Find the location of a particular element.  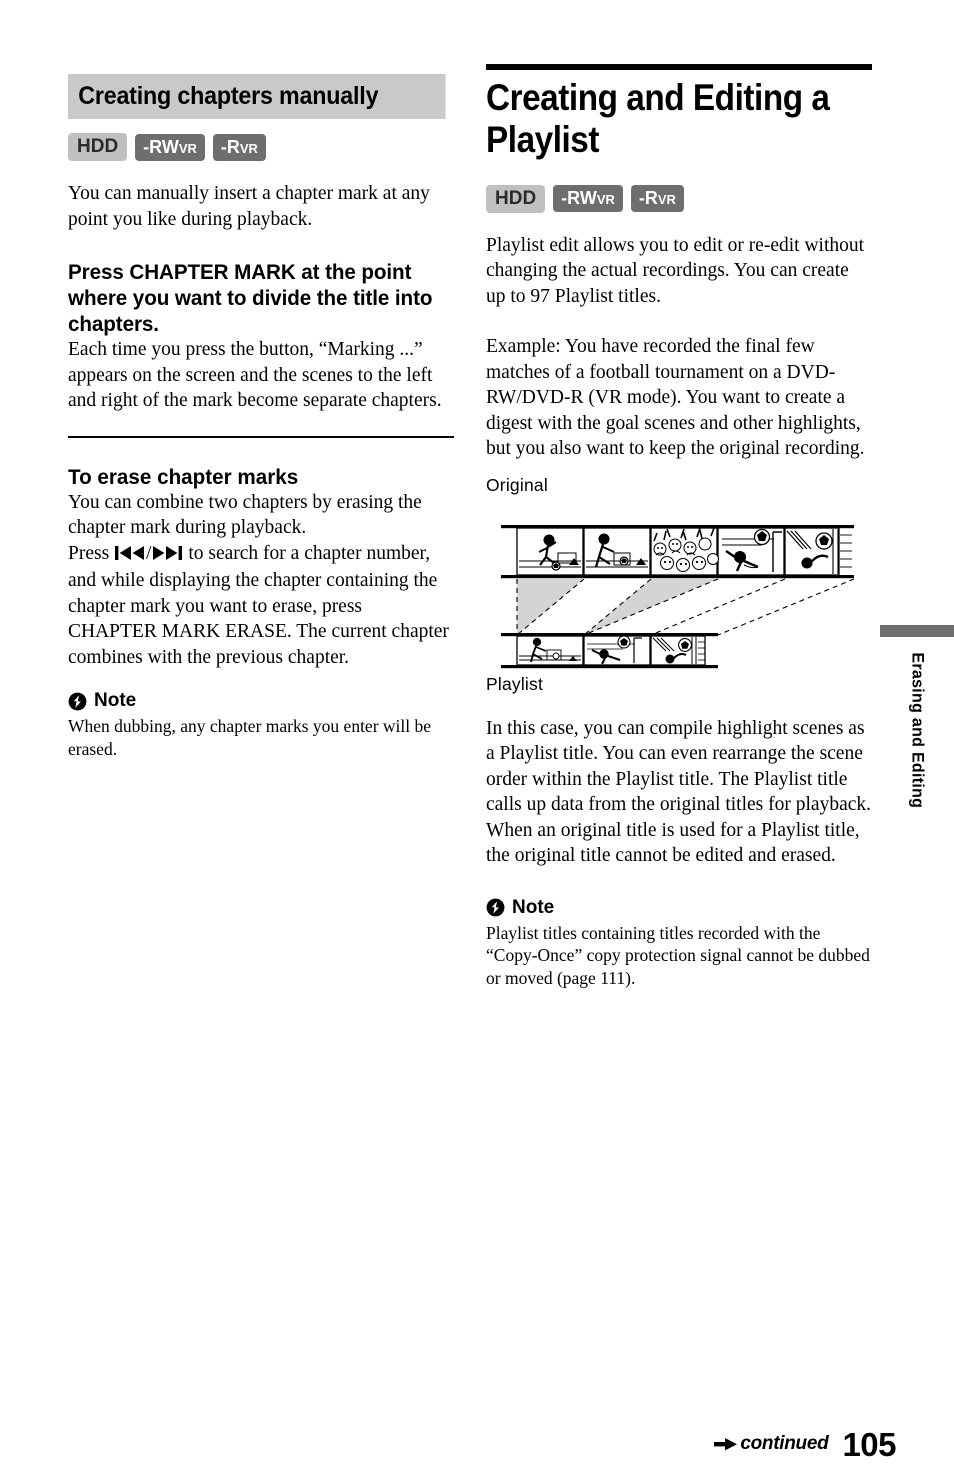

playlist-strip is located at coordinates (609, 650).